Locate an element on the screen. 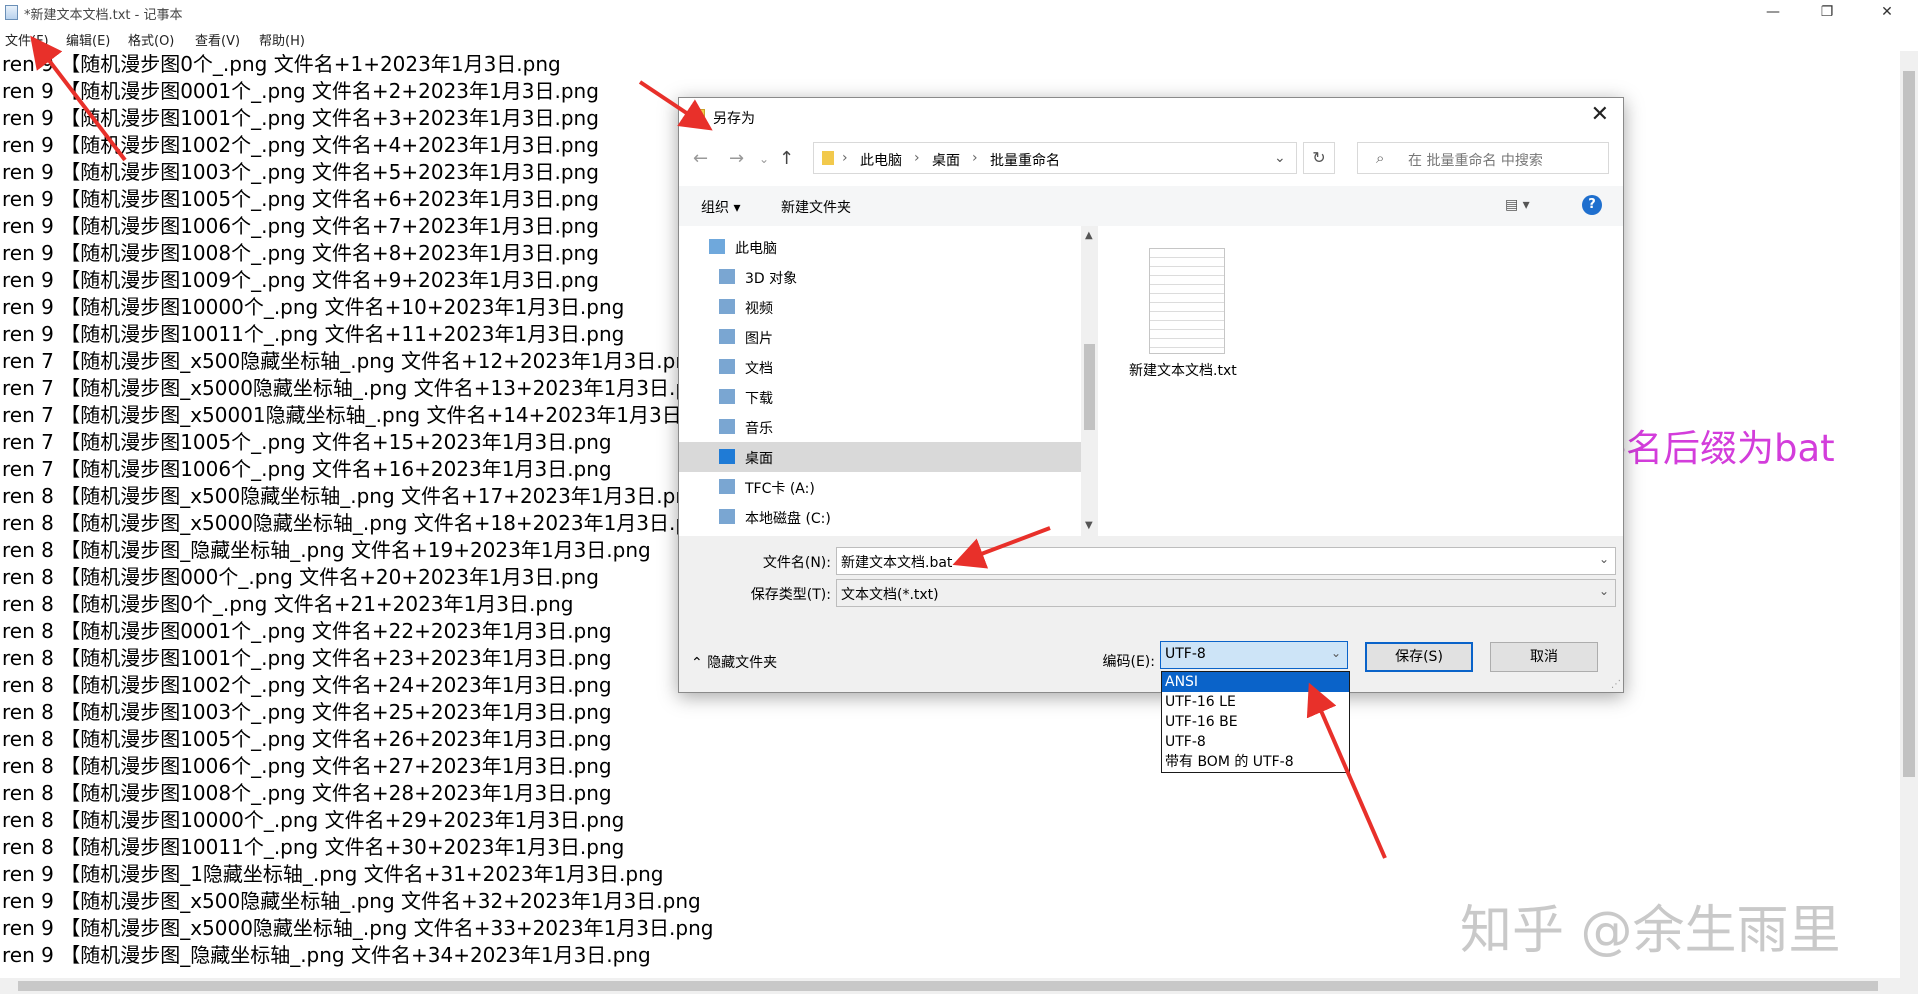  close-icon: ✕ is located at coordinates (1600, 114).